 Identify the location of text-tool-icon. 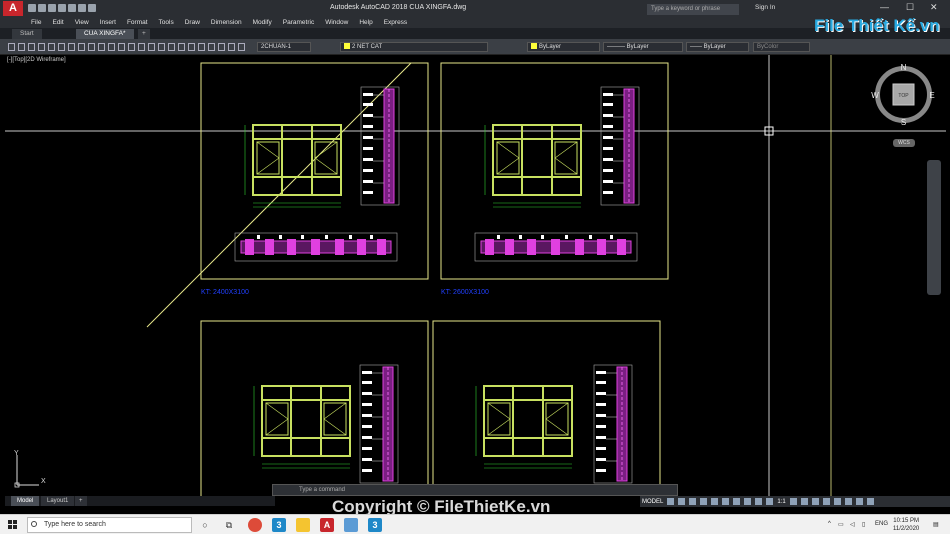
(161, 47).